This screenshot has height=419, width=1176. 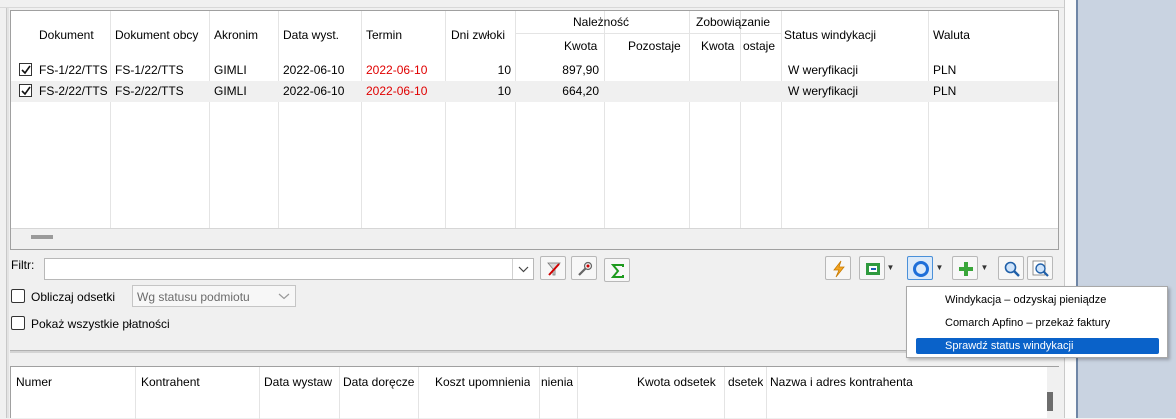 I want to click on export-button, so click(x=872, y=268).